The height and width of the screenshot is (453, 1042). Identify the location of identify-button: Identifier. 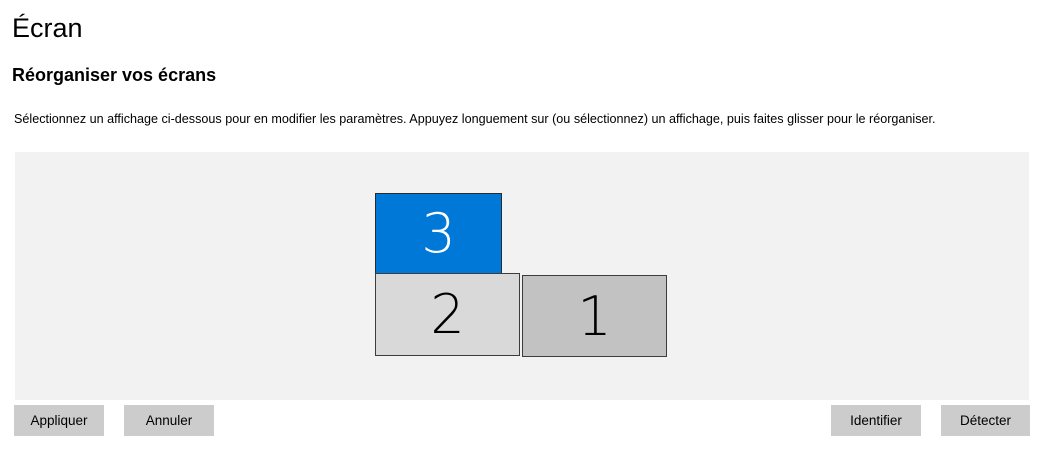
(876, 420).